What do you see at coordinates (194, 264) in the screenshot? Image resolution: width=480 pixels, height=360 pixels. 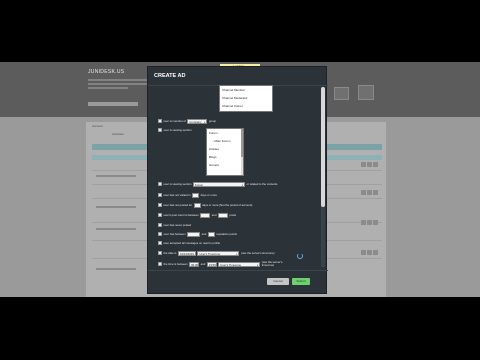 I see `start-time-input: 00:00` at bounding box center [194, 264].